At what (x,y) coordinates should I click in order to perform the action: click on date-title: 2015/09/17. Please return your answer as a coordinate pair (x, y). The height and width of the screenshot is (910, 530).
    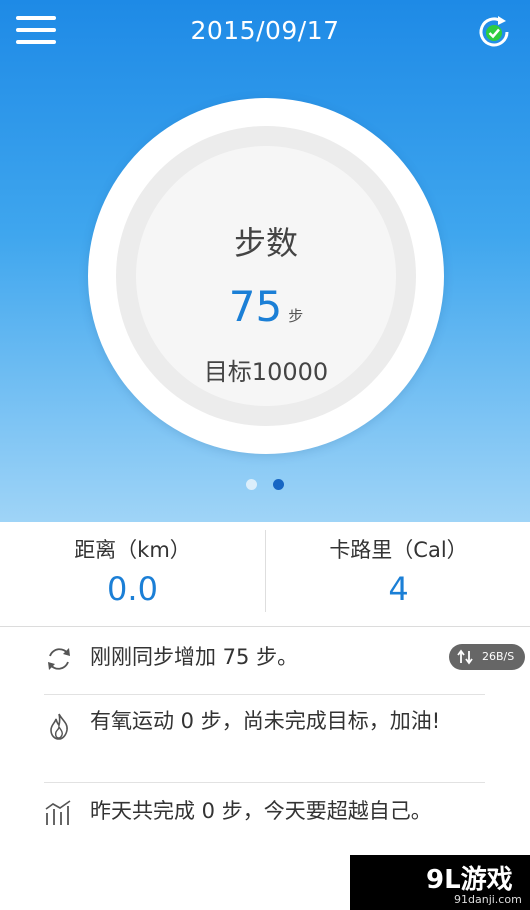
    Looking at the image, I should click on (265, 30).